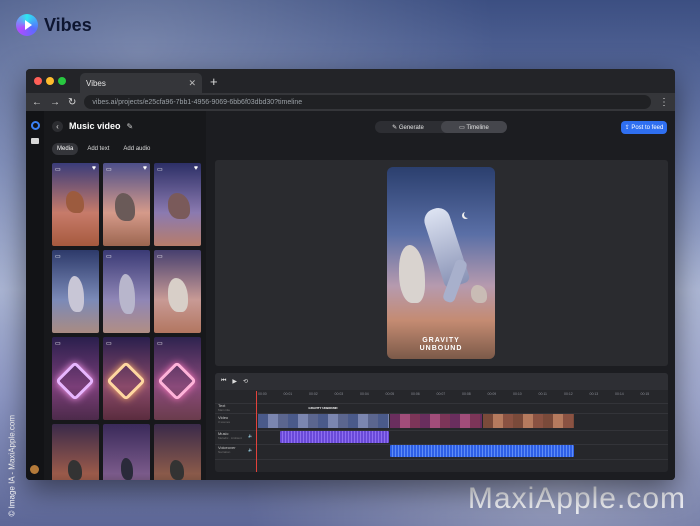  I want to click on voiceover-clip, so click(482, 451).